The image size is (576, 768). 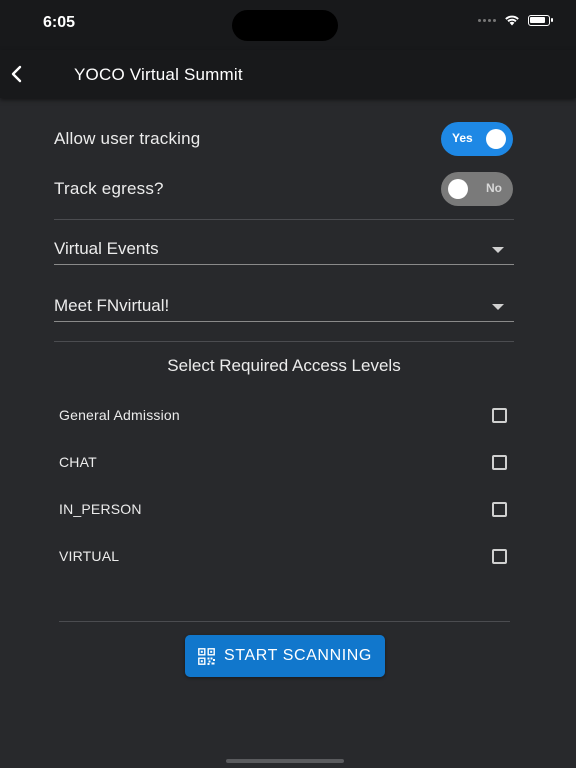 What do you see at coordinates (112, 305) in the screenshot?
I see `event-value: Meet FNvirtual!` at bounding box center [112, 305].